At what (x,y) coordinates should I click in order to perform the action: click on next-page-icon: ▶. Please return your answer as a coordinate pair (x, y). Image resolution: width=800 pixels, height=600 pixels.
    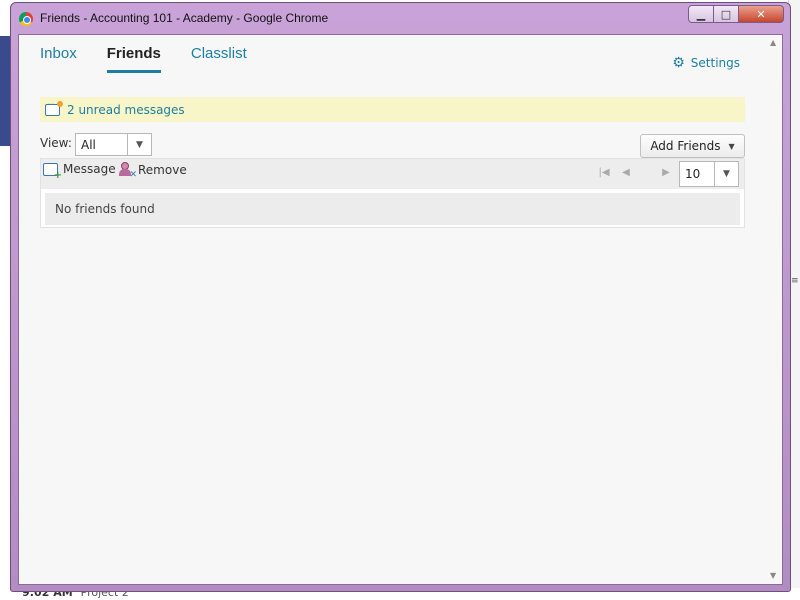
    Looking at the image, I should click on (666, 172).